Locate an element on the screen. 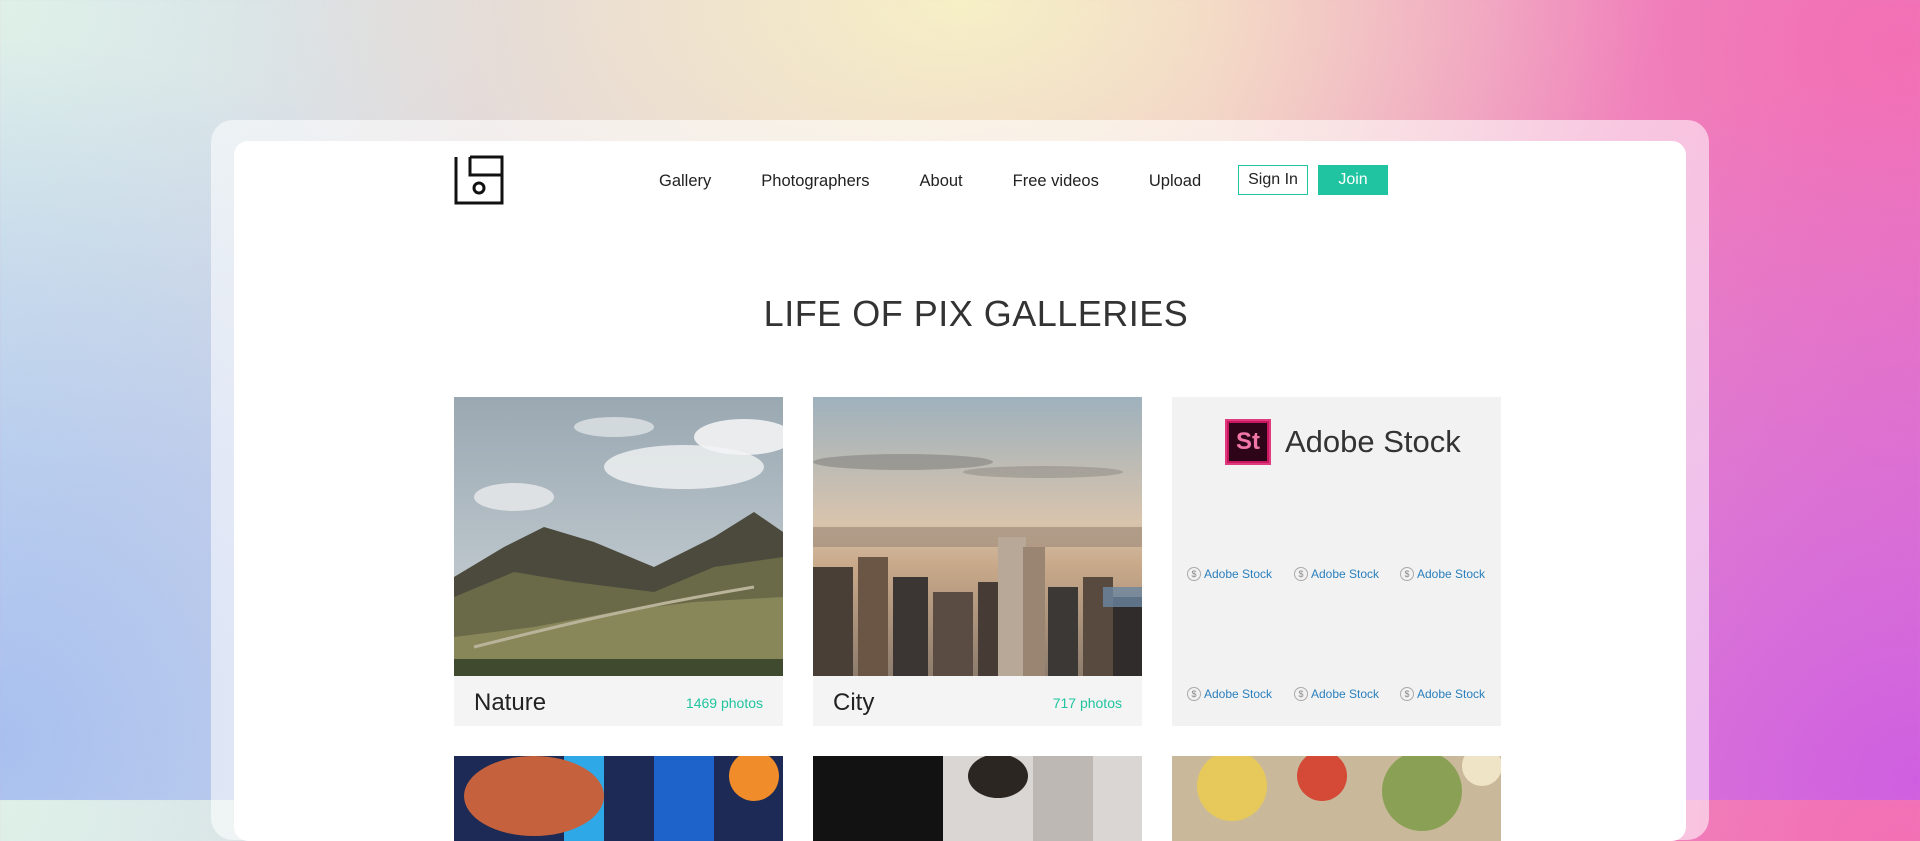  gallery-card-people is located at coordinates (618, 798).